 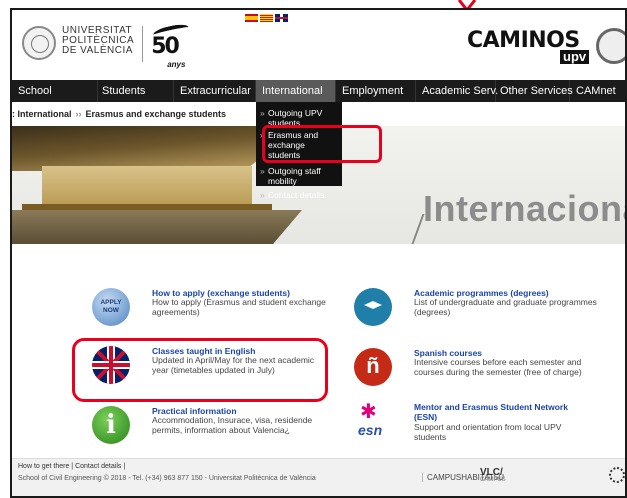 What do you see at coordinates (525, 208) in the screenshot?
I see `hero-title: Internaciona` at bounding box center [525, 208].